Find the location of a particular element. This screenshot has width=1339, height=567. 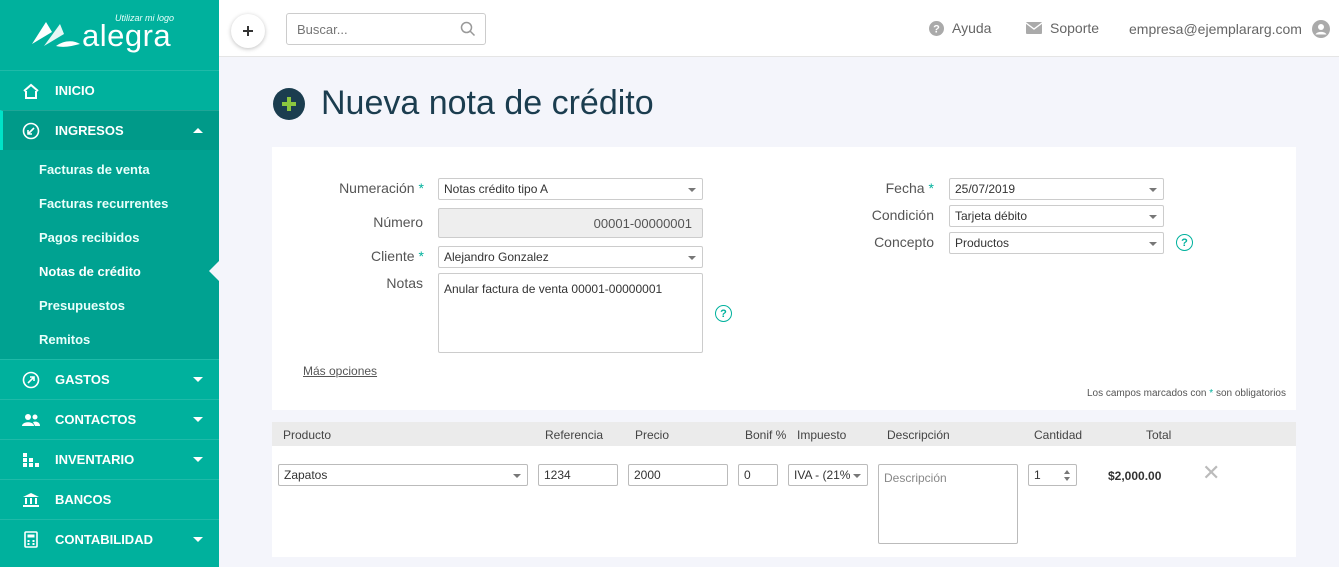

expense-icon is located at coordinates (31, 380).